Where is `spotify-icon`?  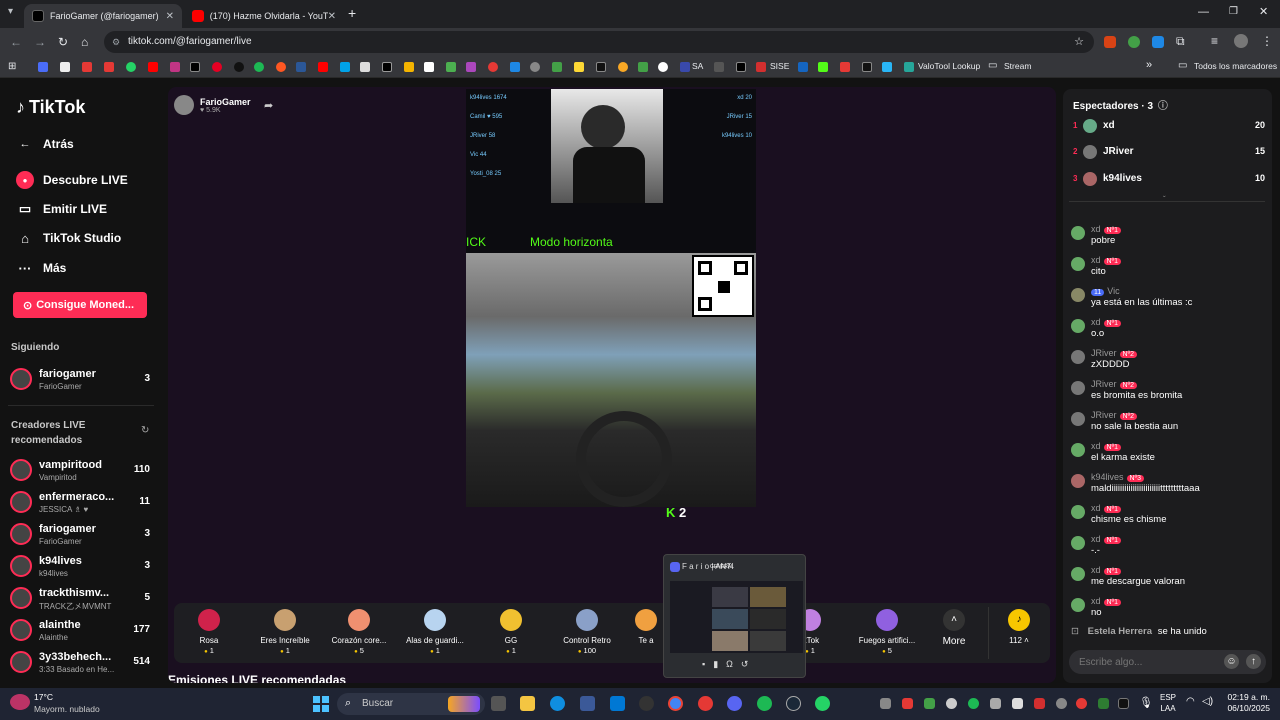 spotify-icon is located at coordinates (764, 703).